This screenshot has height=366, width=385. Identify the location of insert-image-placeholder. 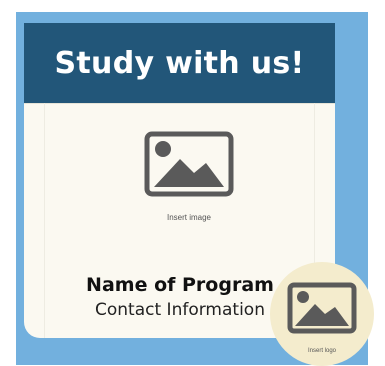
(189, 164).